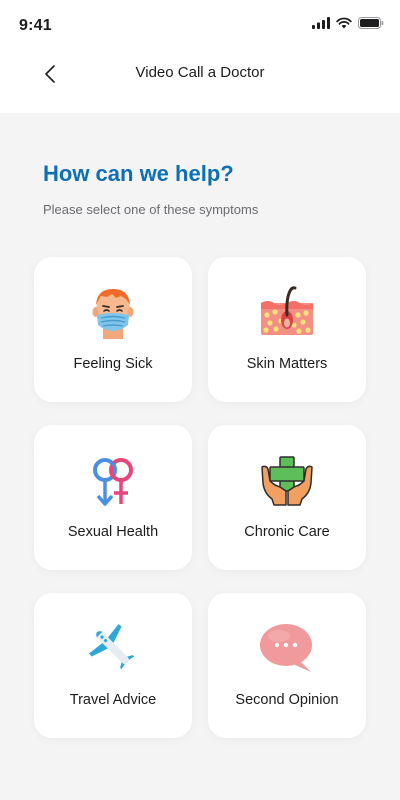 The width and height of the screenshot is (400, 800). I want to click on hands-medical-cross-icon, so click(287, 481).